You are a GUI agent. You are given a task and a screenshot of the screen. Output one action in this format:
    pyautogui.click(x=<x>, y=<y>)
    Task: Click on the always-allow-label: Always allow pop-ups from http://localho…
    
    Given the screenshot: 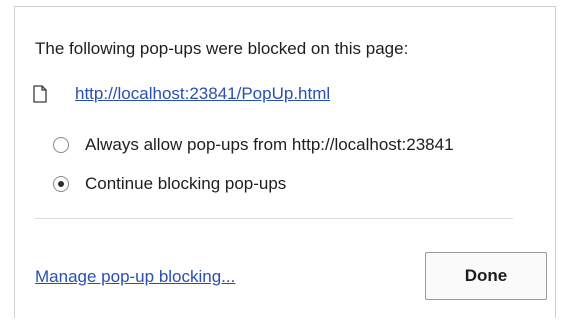 What is the action you would take?
    pyautogui.click(x=269, y=144)
    